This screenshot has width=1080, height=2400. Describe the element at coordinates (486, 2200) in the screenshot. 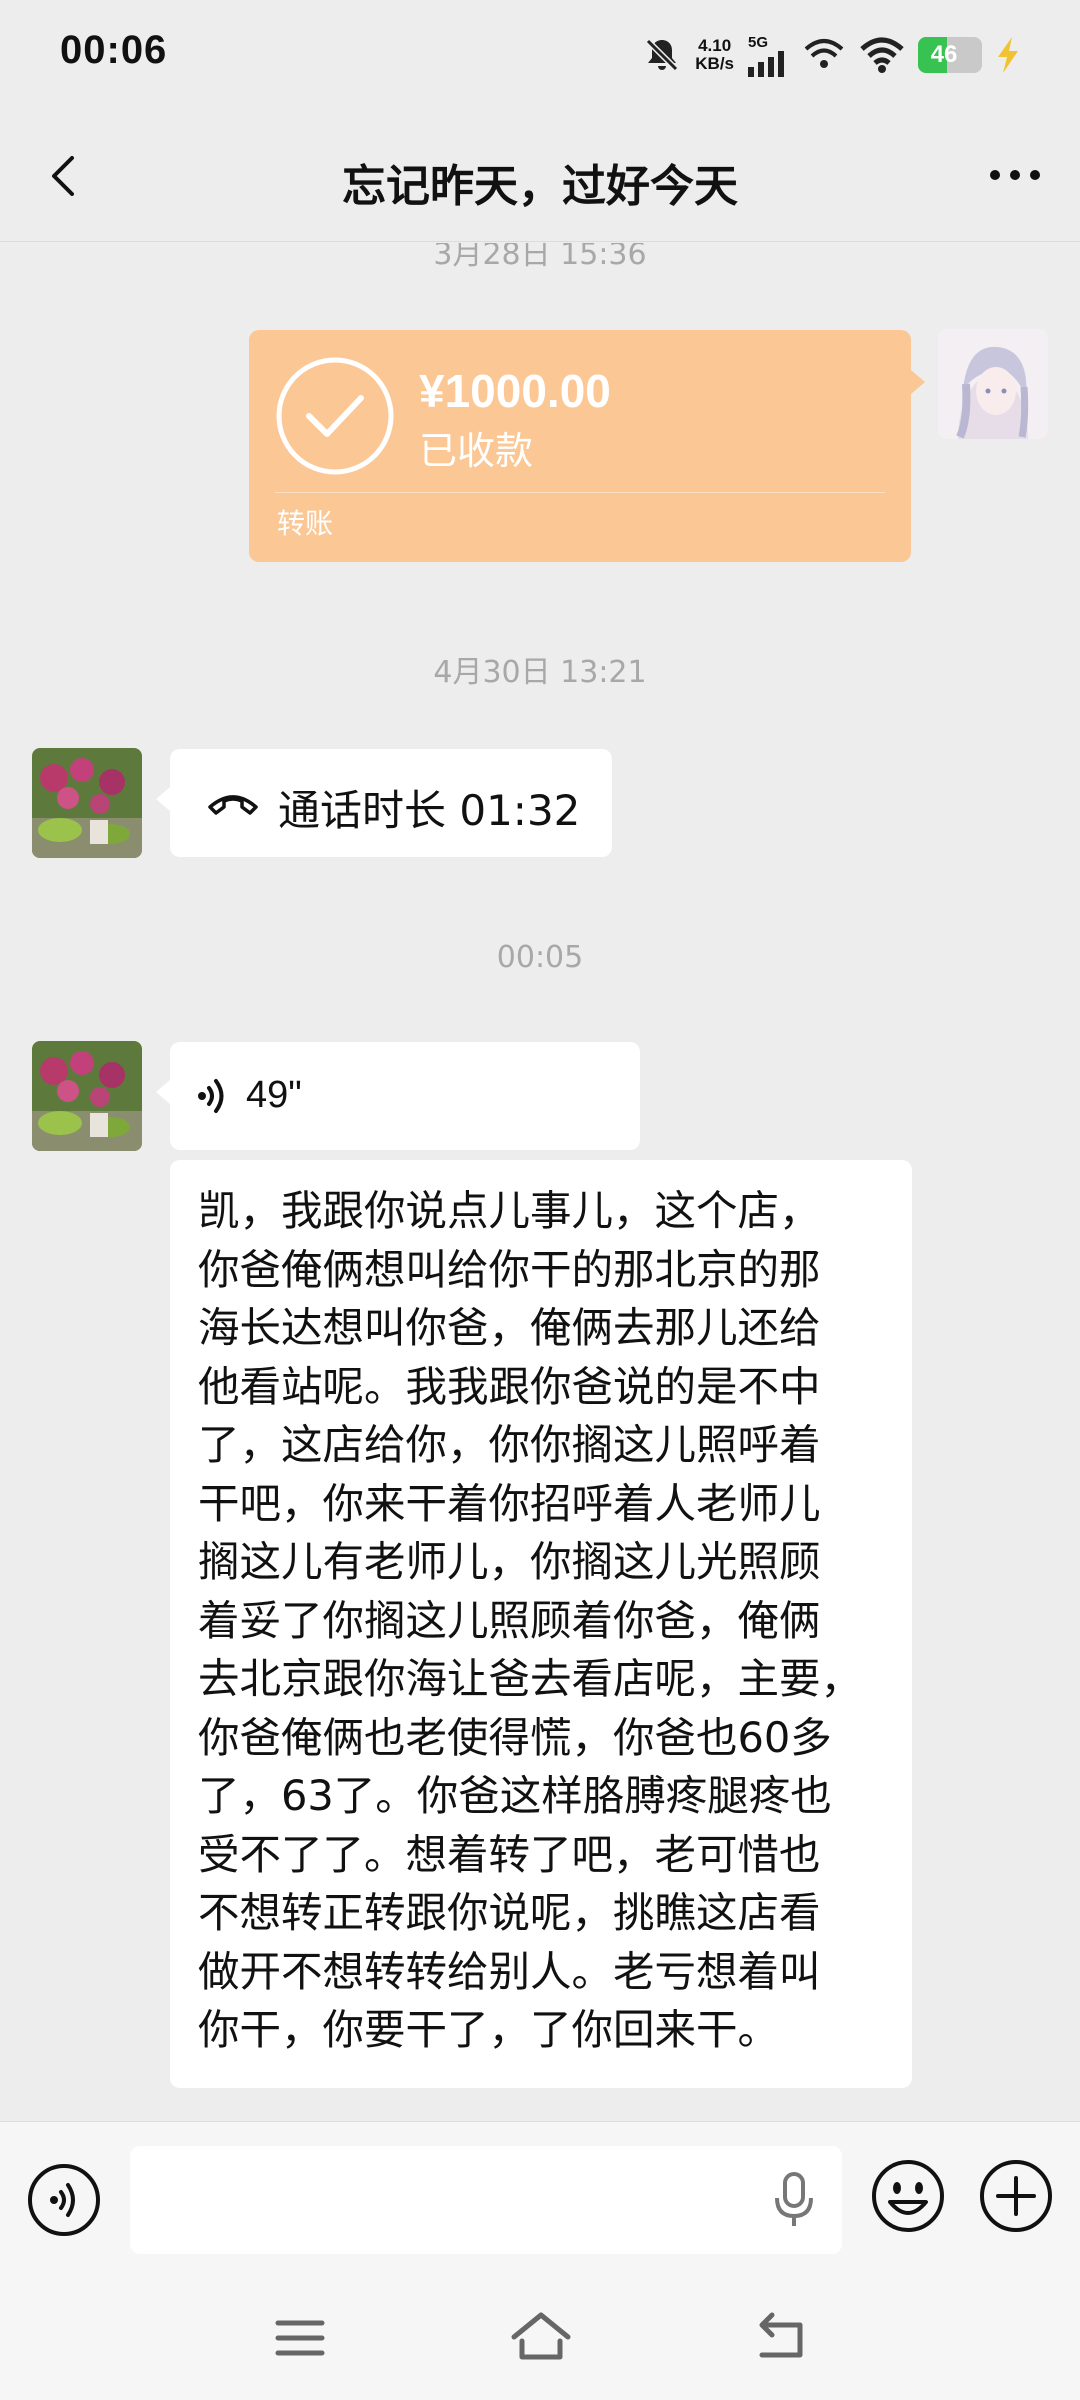

I see `message-input` at that location.